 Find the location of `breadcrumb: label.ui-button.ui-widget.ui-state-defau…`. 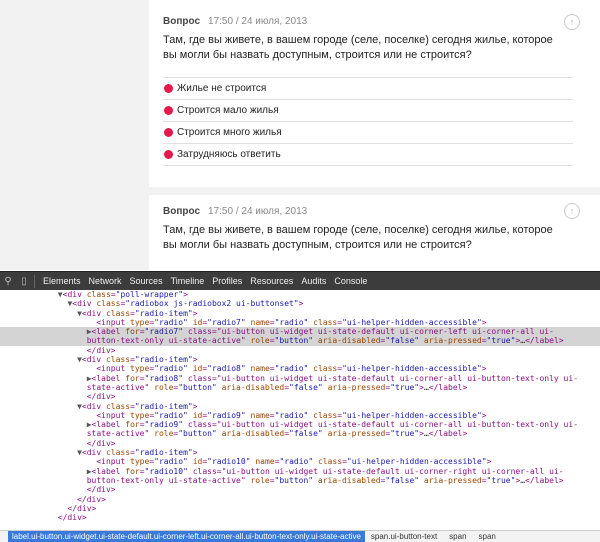

breadcrumb: label.ui-button.ui-widget.ui-state-defau… is located at coordinates (300, 536).